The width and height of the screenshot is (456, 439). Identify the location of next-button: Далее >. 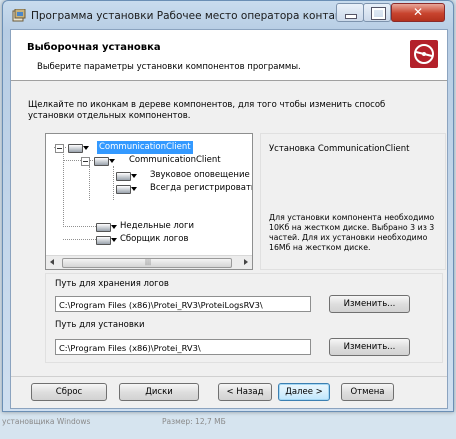
(304, 392).